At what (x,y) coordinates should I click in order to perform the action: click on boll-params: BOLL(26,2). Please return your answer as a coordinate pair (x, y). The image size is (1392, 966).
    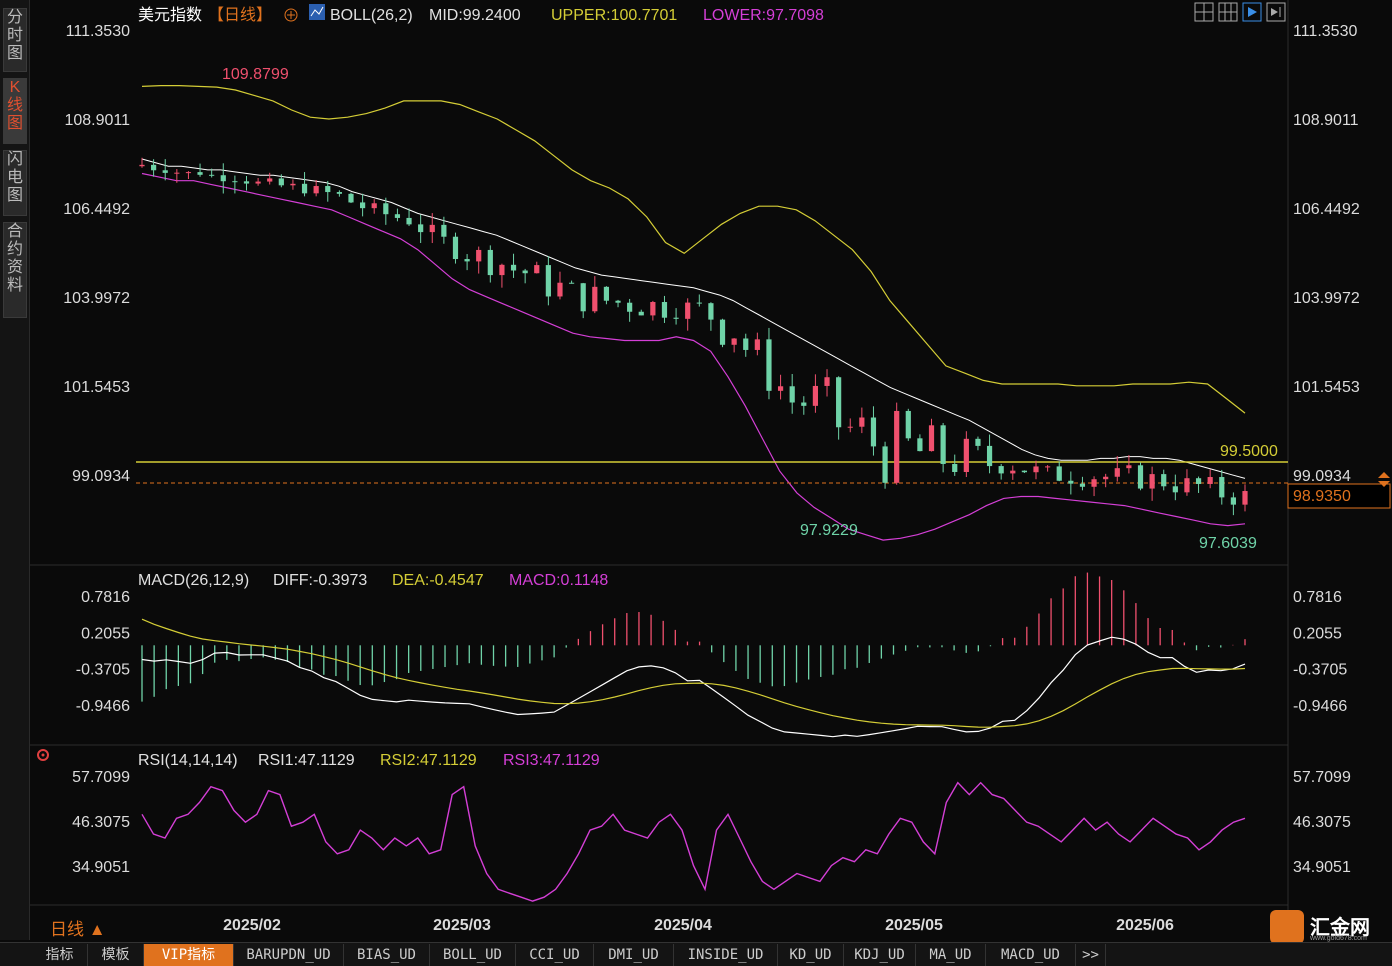
    Looking at the image, I should click on (371, 15).